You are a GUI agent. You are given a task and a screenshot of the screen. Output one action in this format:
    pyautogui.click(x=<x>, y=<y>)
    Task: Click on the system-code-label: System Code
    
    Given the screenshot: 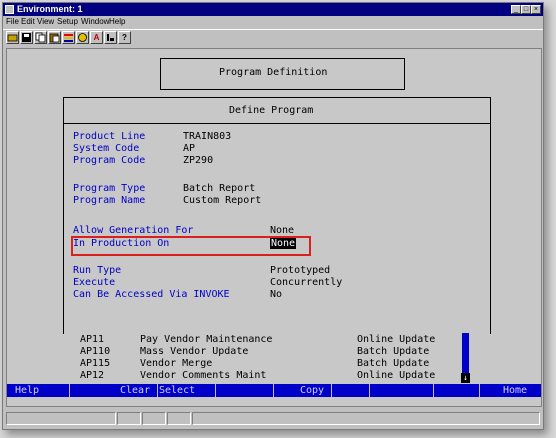 What is the action you would take?
    pyautogui.click(x=106, y=148)
    